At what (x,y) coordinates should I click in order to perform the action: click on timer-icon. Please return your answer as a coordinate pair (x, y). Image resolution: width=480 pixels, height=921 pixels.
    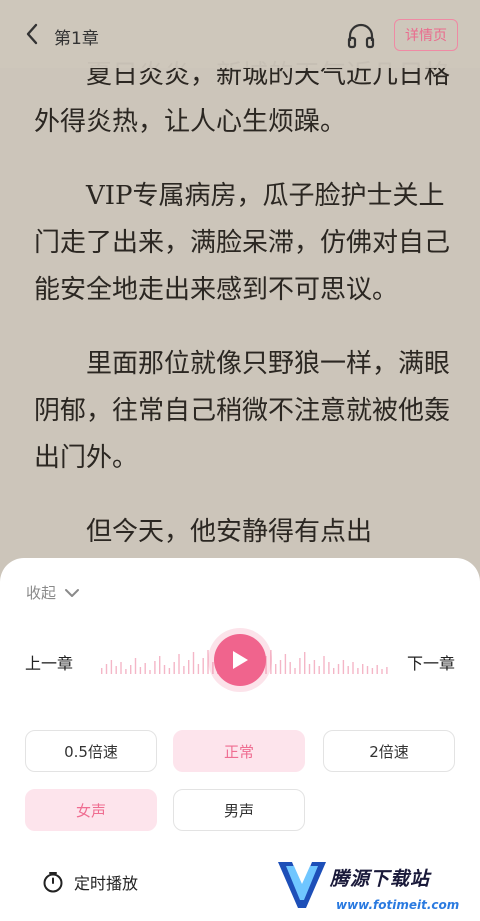
    Looking at the image, I should click on (53, 882).